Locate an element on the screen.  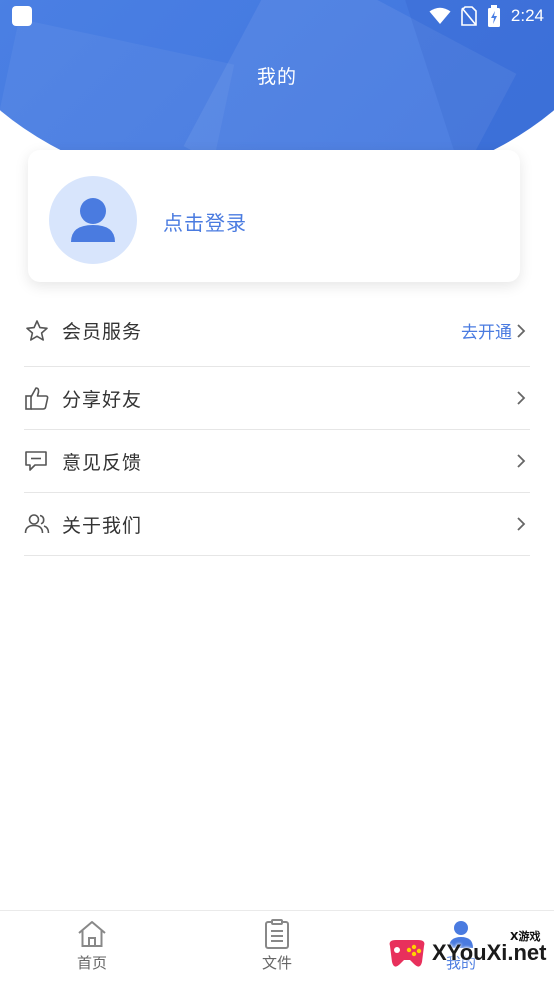
no-sim-icon is located at coordinates (469, 16).